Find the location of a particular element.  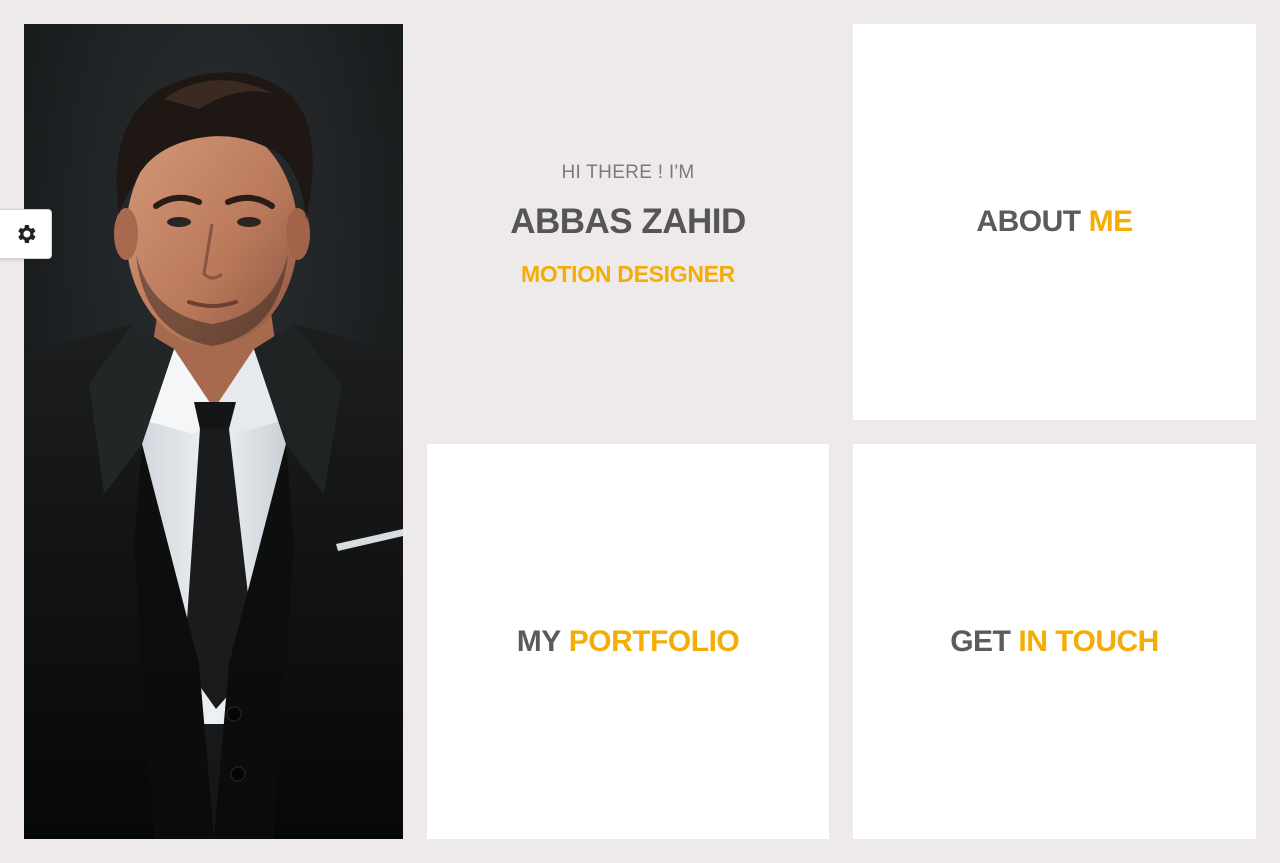

contact-tile-word2: IN TOUCH is located at coordinates (1088, 641).